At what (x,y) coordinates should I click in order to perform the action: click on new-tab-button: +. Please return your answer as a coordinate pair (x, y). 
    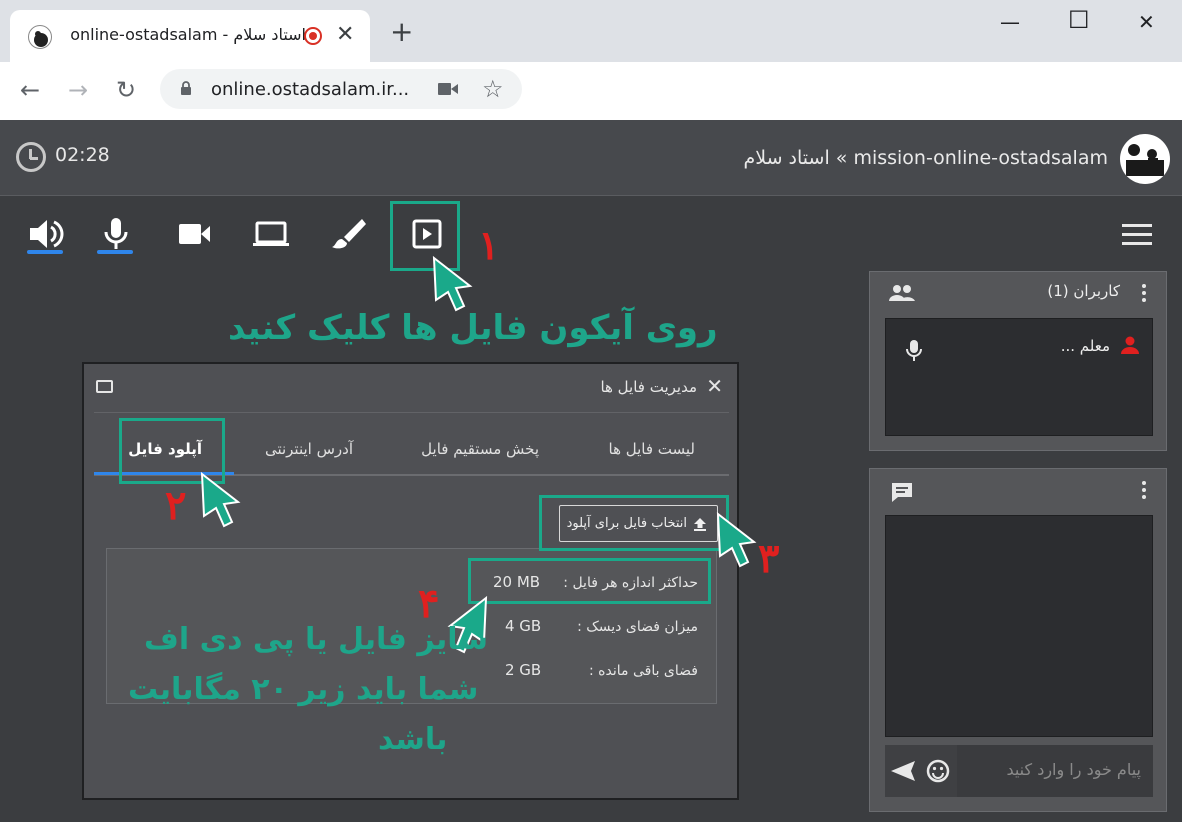
    Looking at the image, I should click on (401, 32).